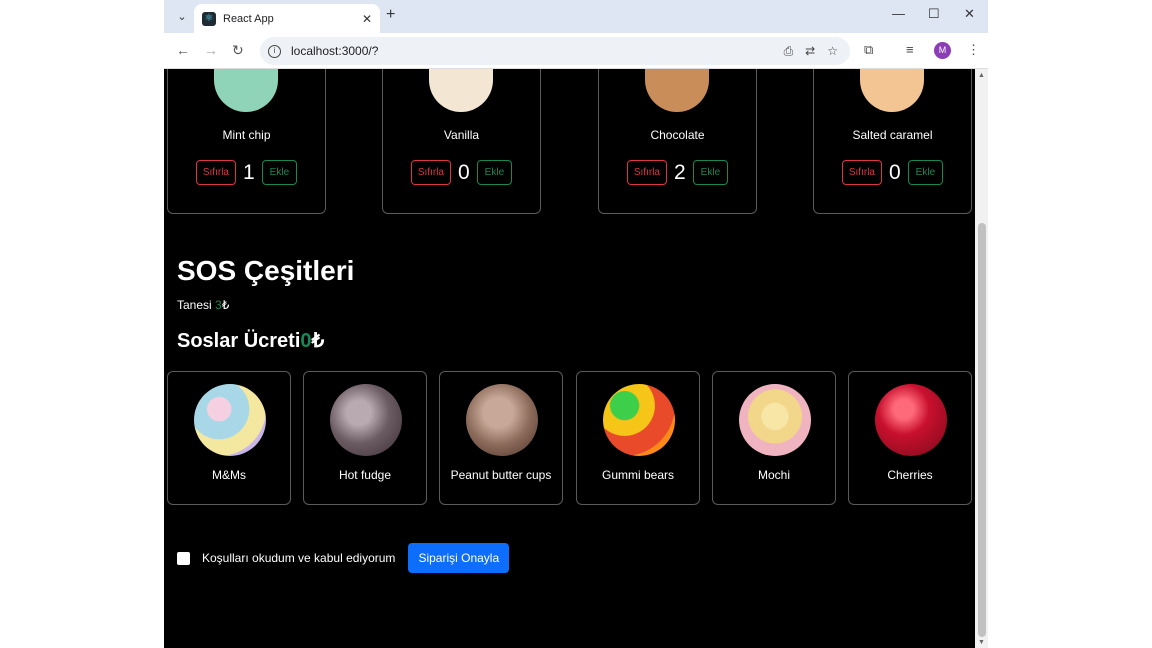  What do you see at coordinates (366, 420) in the screenshot?
I see `hot-fudge-image` at bounding box center [366, 420].